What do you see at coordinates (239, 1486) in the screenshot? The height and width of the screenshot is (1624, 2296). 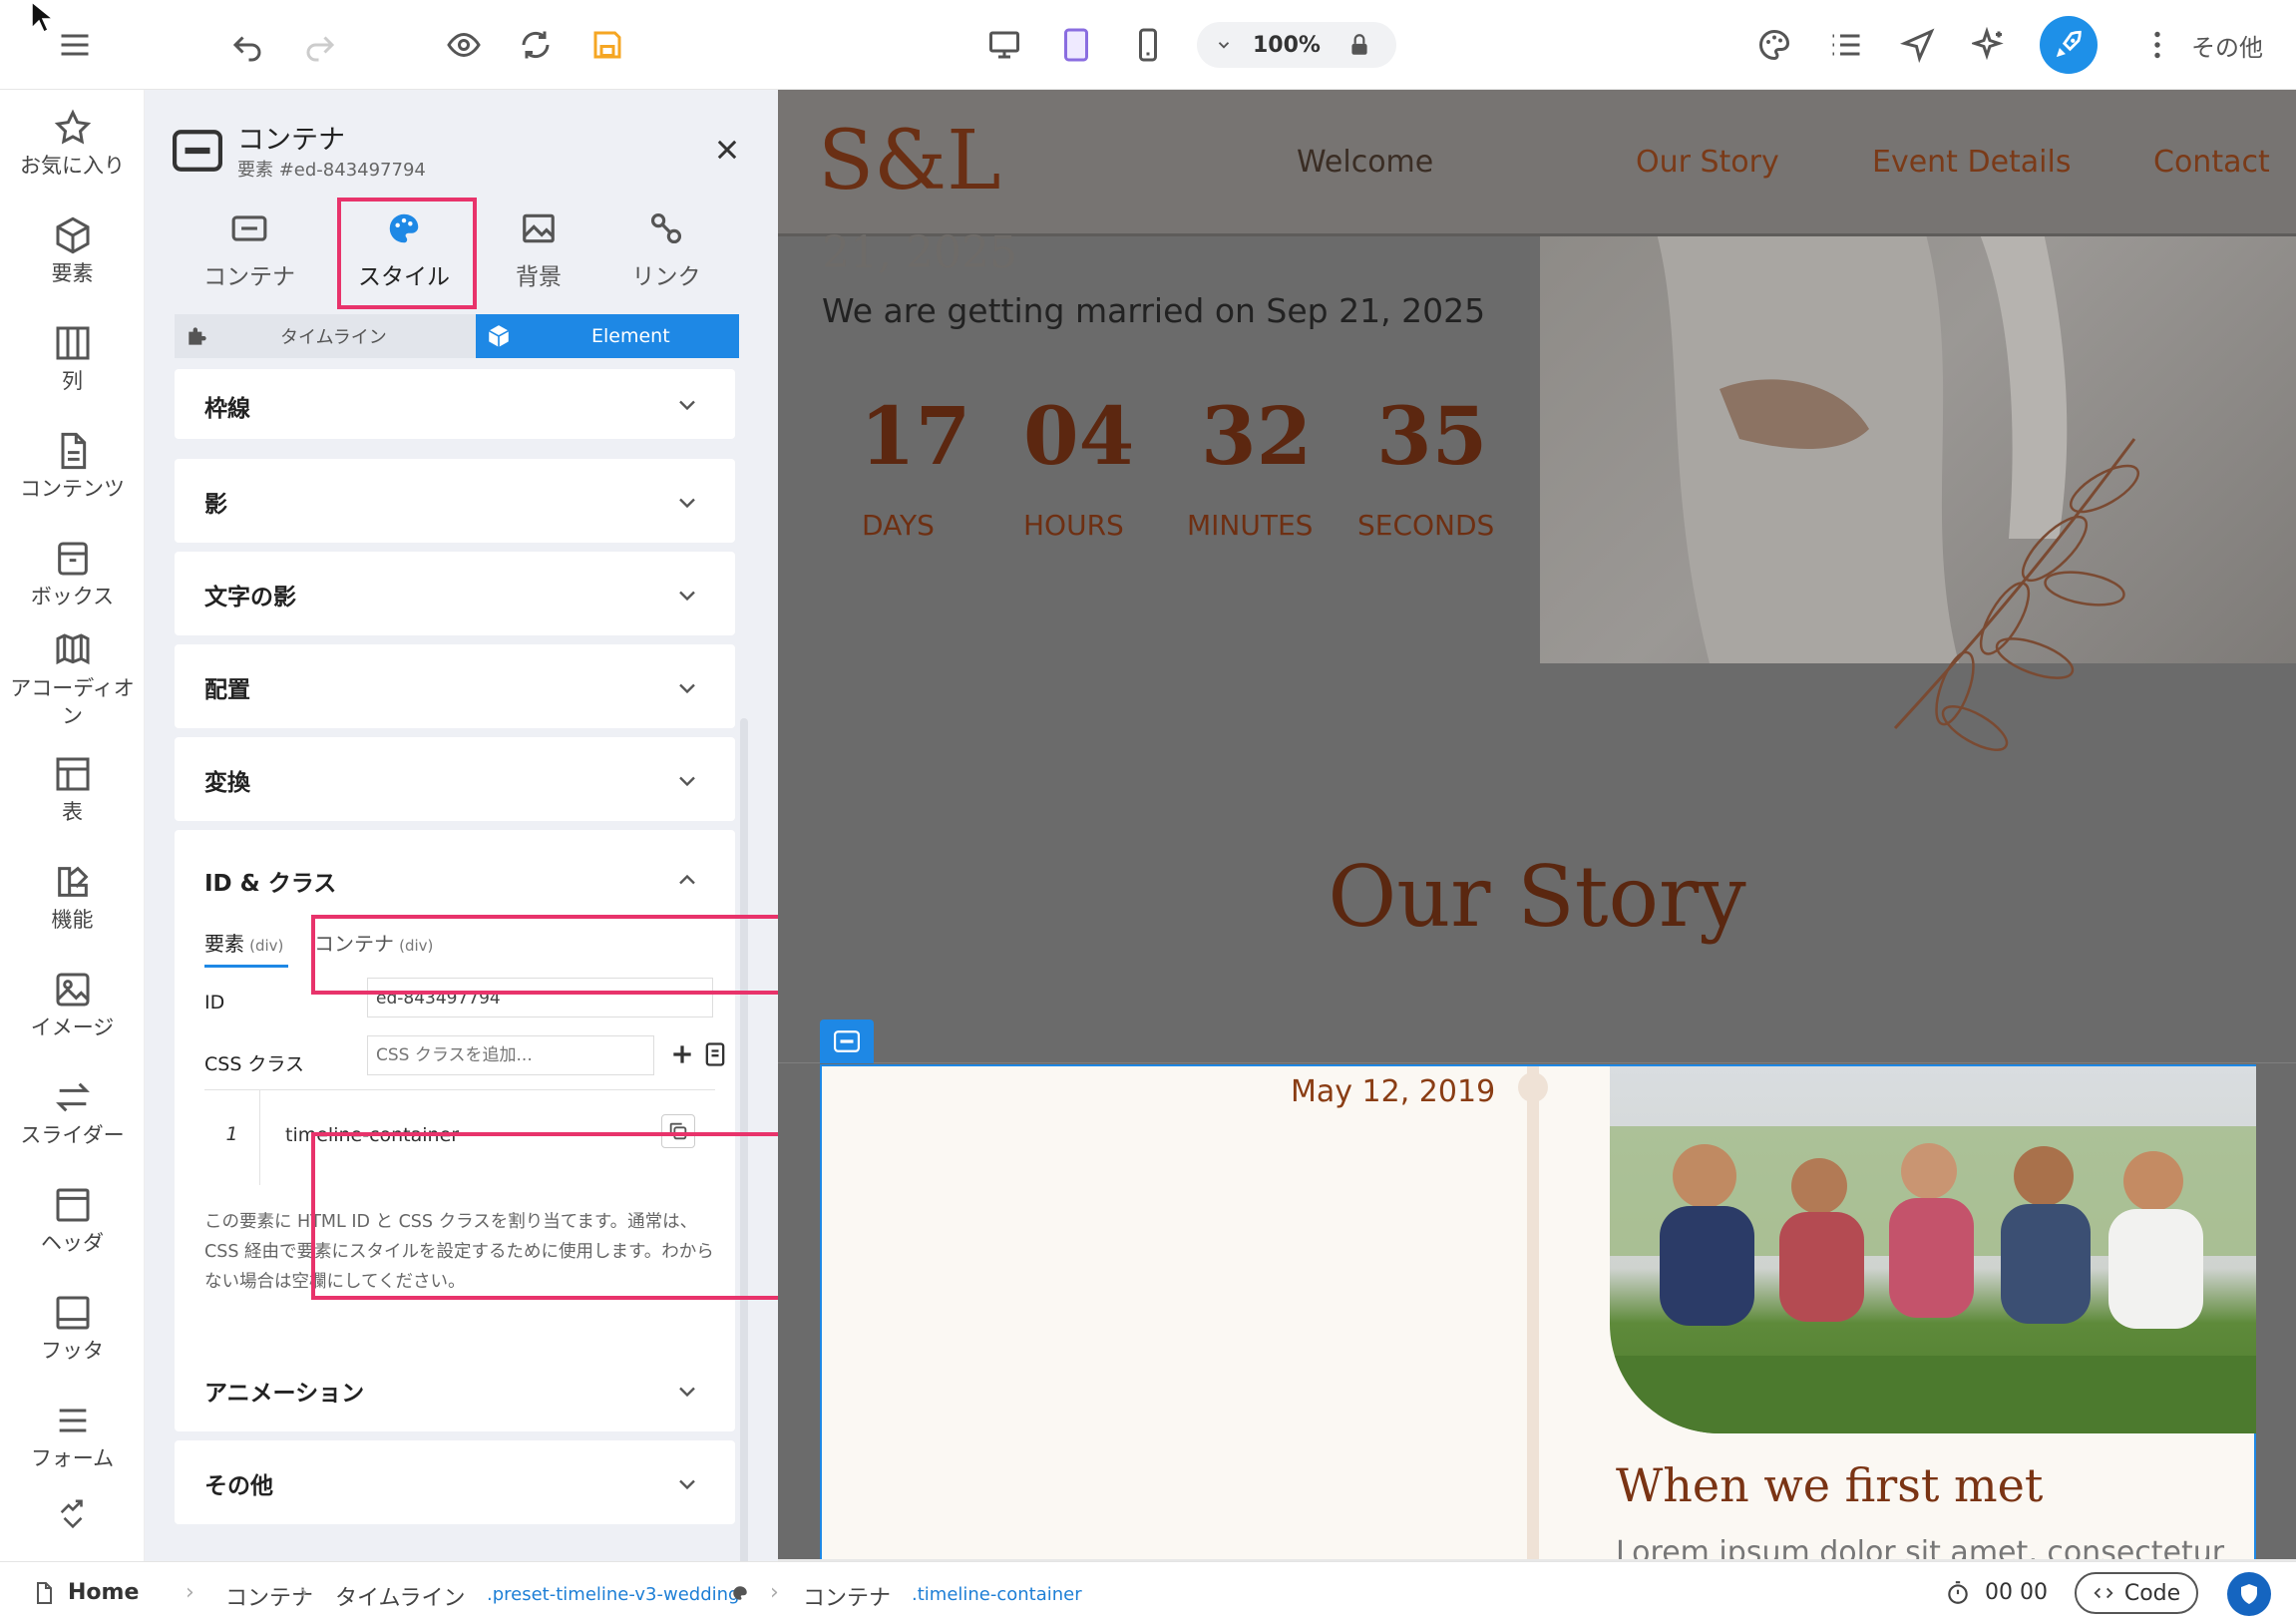 I see `section-title: その他` at bounding box center [239, 1486].